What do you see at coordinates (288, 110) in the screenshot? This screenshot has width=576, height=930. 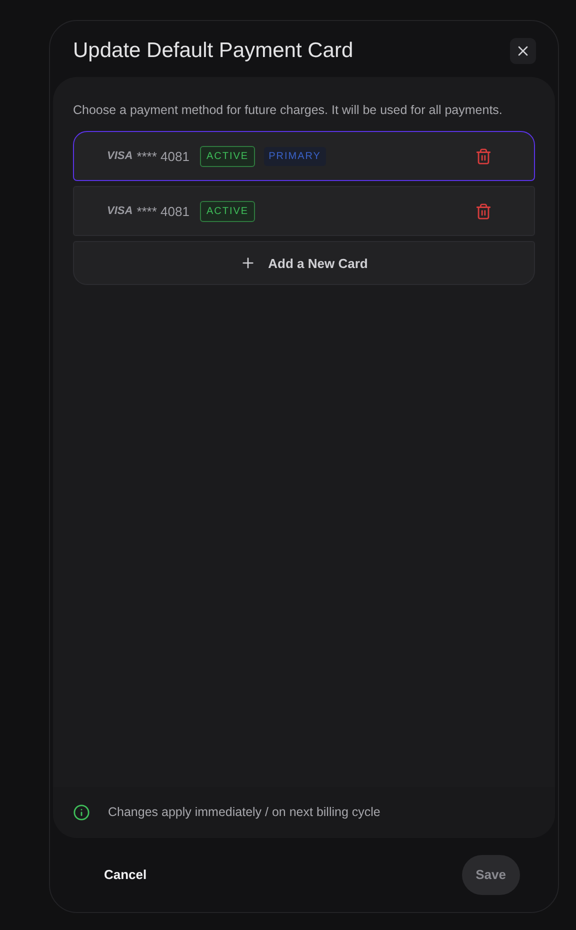 I see `description: Choose a payment method for future charges. It will be used for all payments.` at bounding box center [288, 110].